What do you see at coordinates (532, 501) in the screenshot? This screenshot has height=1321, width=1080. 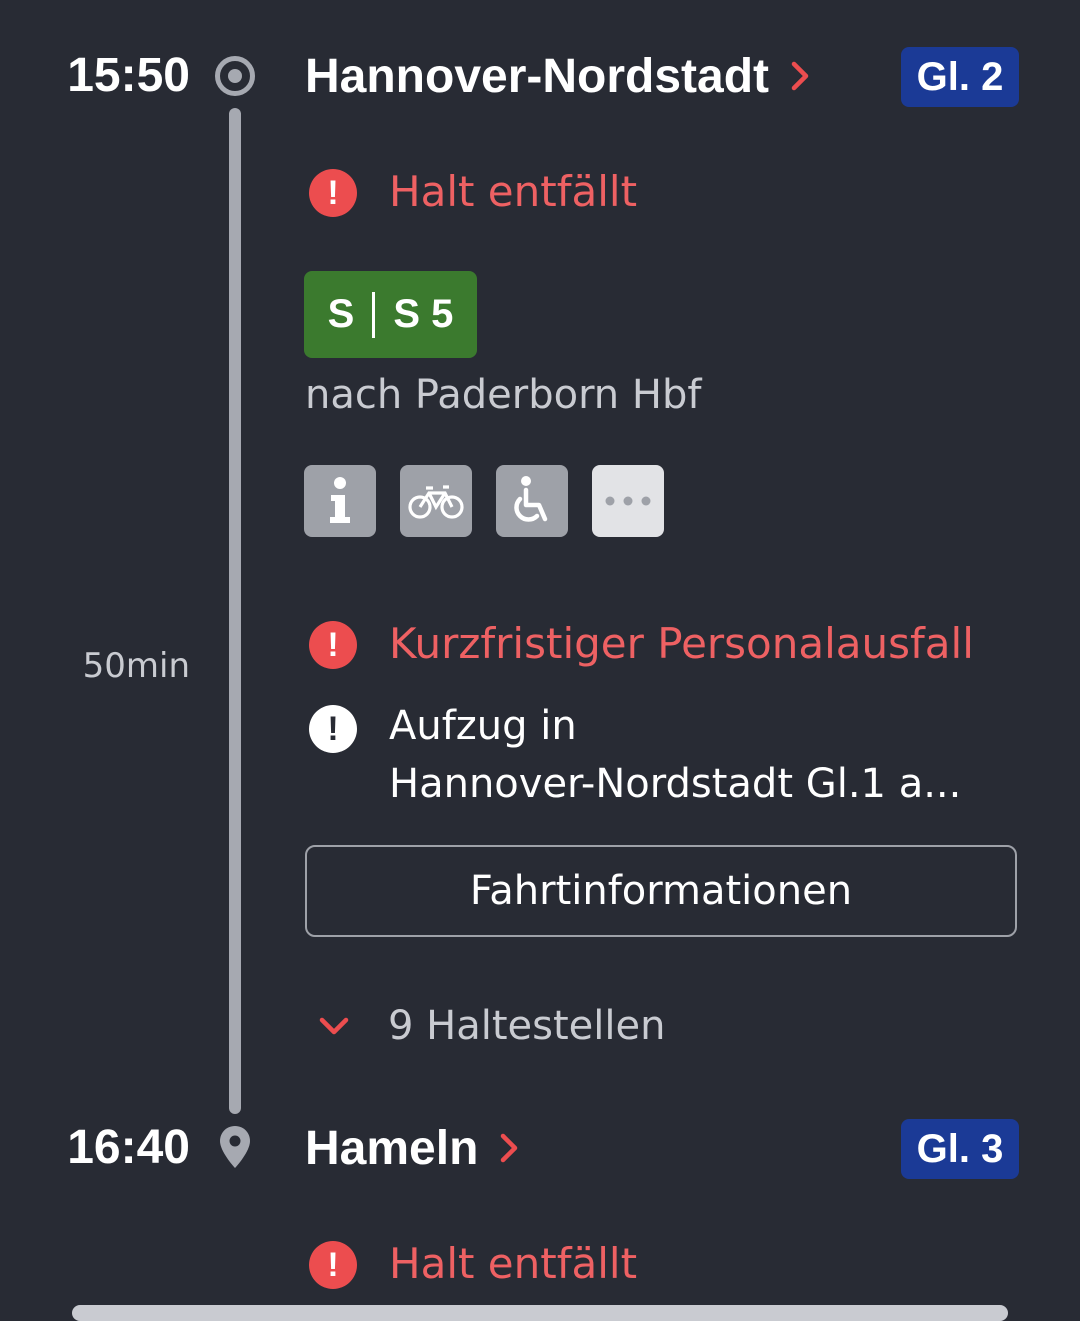 I see `wheelchair-icon` at bounding box center [532, 501].